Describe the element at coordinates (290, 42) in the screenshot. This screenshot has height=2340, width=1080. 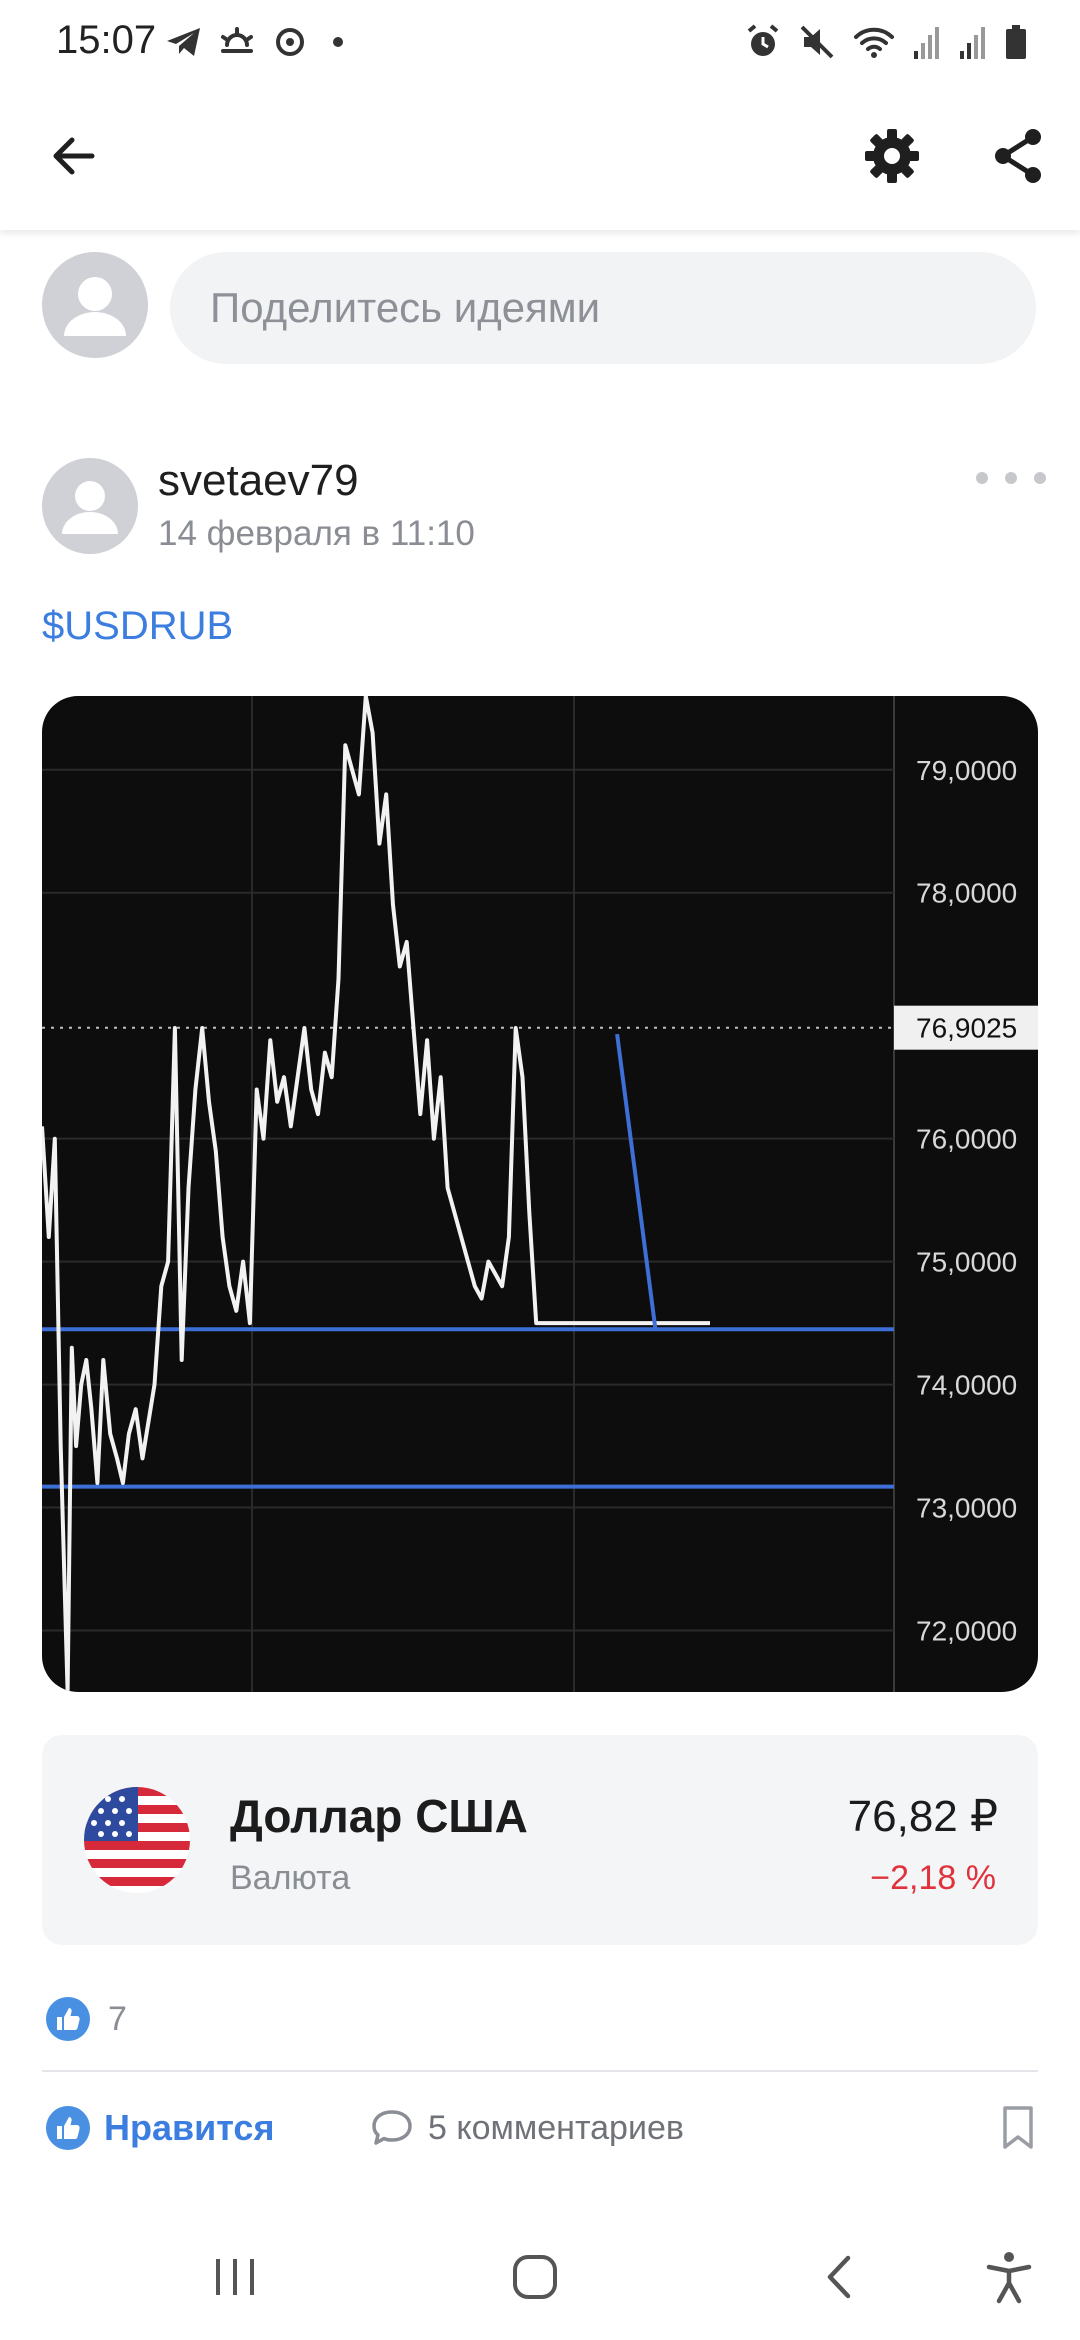
I see `app-icon` at that location.